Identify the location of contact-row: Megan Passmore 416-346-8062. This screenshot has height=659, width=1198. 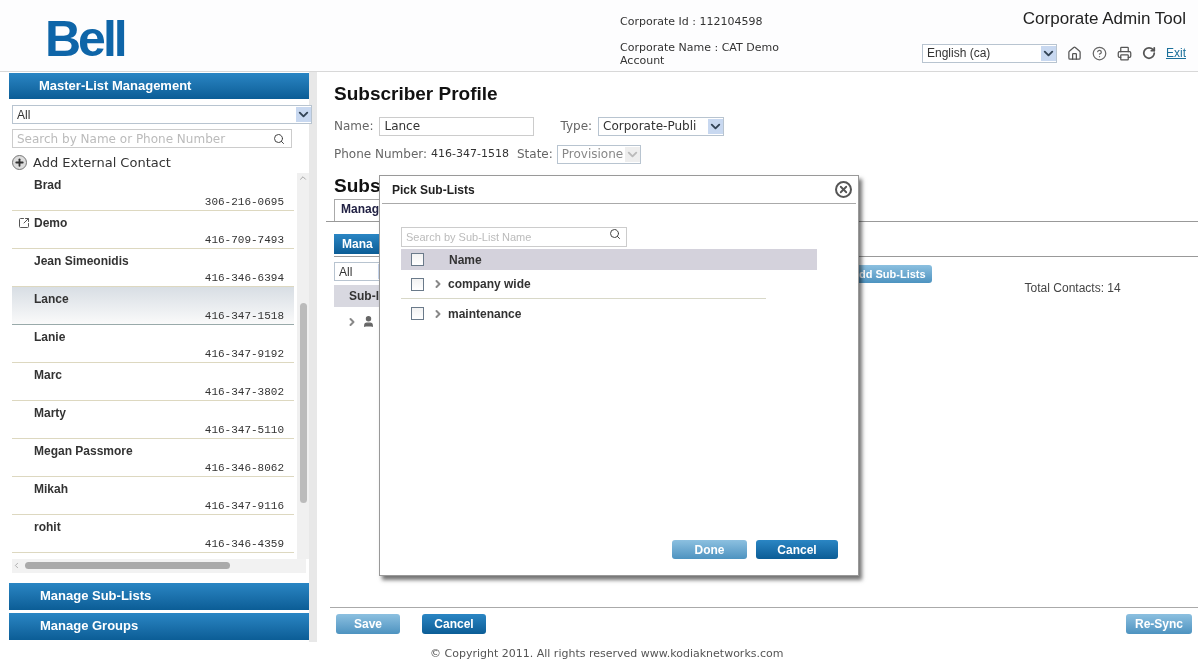
(153, 457).